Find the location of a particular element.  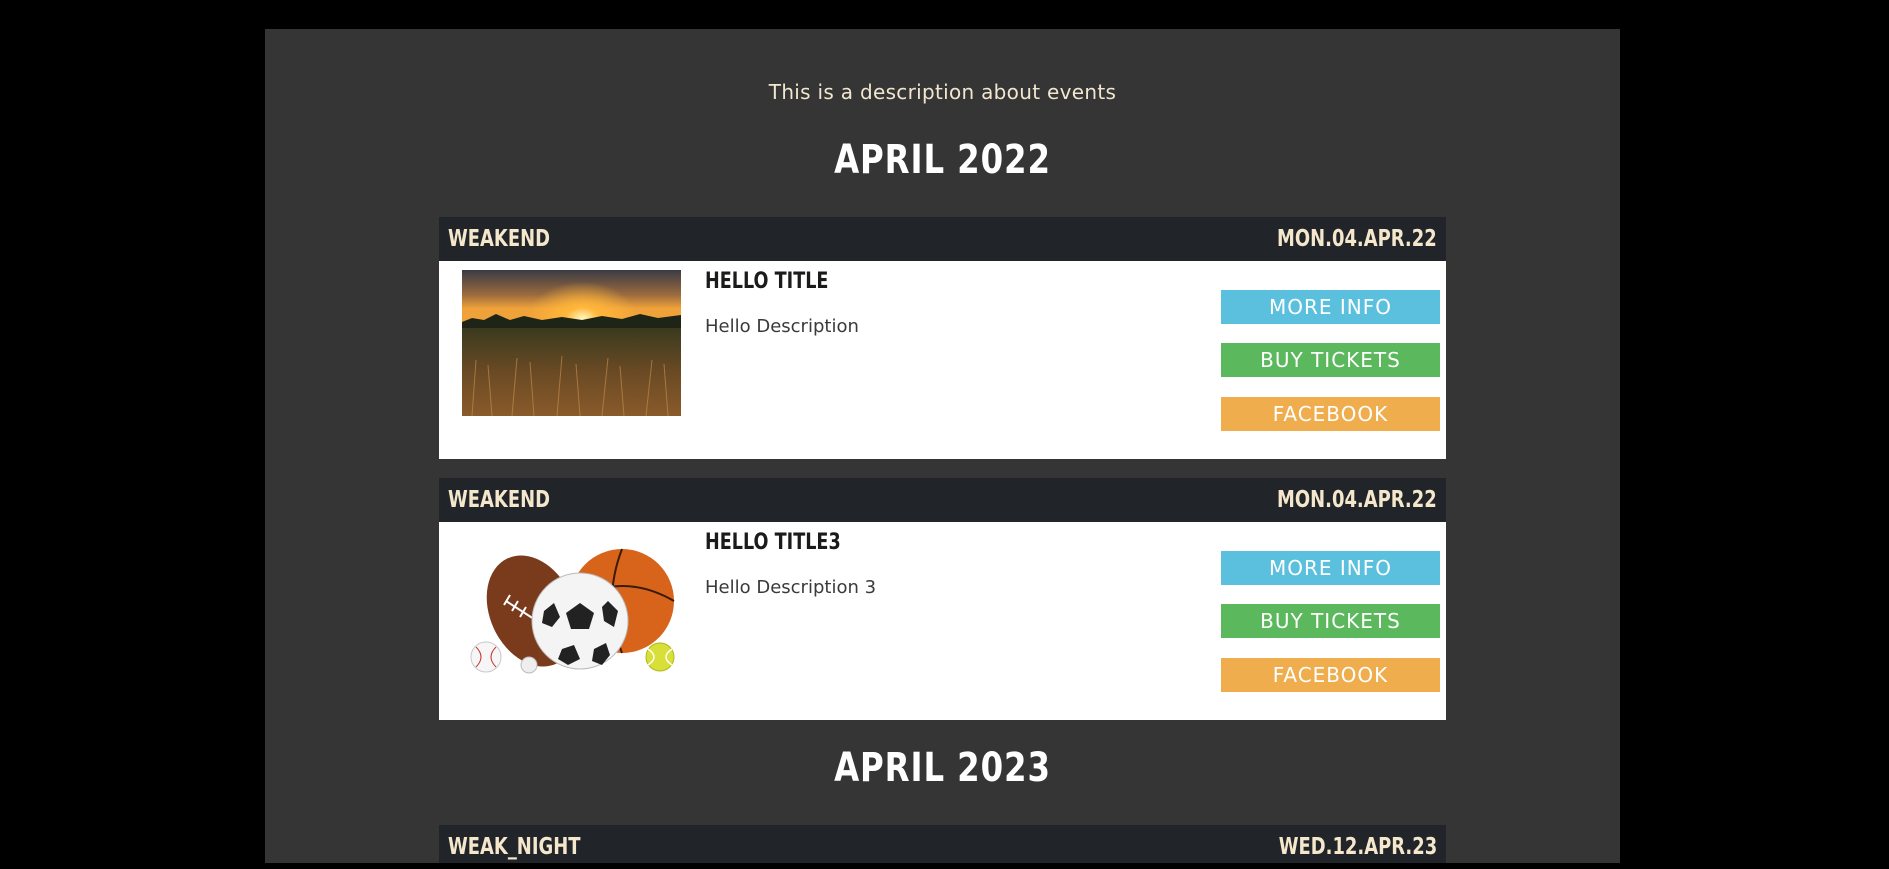

event-tag: WEAK_NIGHT is located at coordinates (514, 847).